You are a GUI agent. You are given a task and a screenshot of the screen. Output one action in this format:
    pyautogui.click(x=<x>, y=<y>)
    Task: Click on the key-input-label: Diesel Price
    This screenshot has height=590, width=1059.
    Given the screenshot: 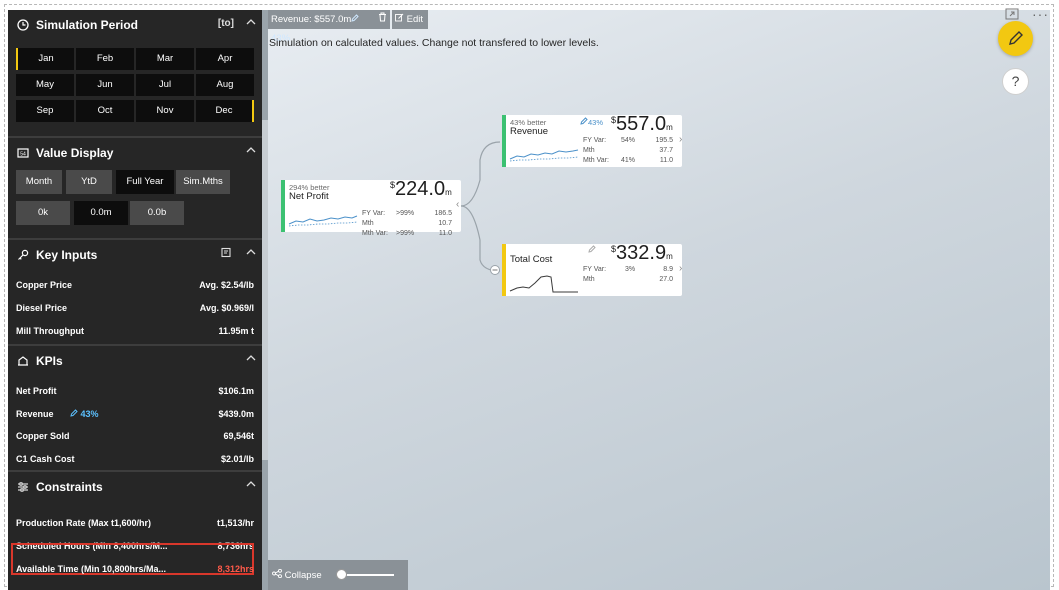 What is the action you would take?
    pyautogui.click(x=42, y=308)
    